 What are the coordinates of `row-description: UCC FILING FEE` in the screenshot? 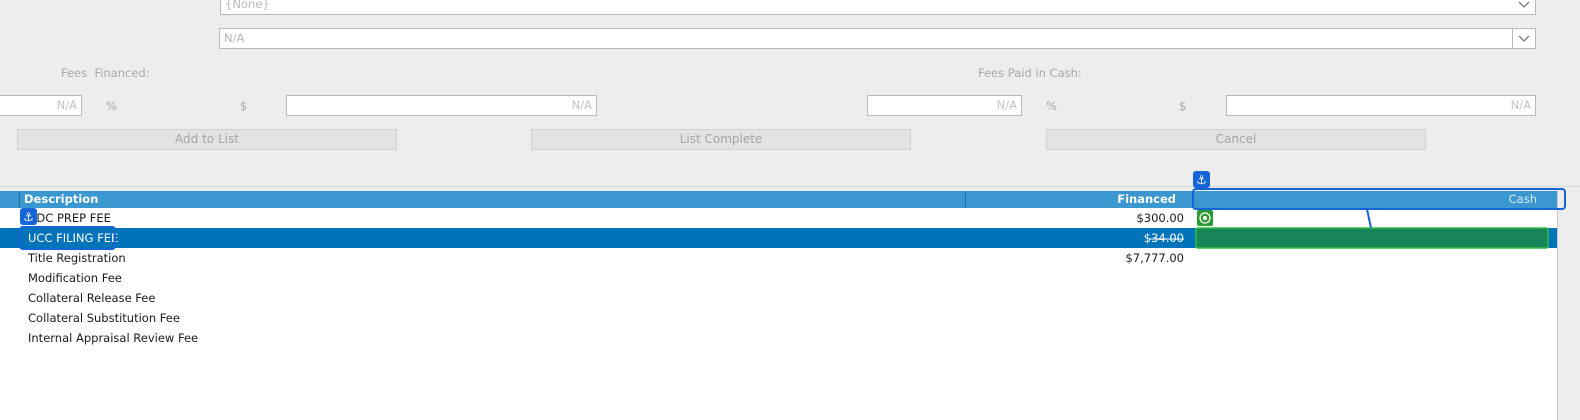 It's located at (73, 238).